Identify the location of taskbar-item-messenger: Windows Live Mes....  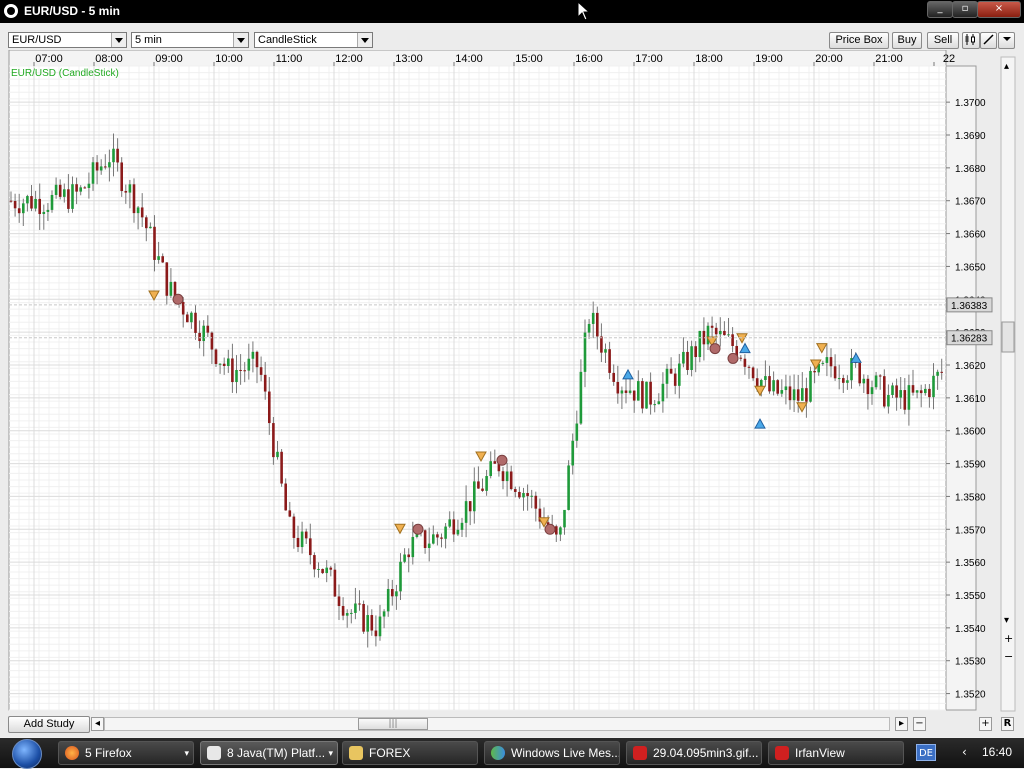
(552, 753).